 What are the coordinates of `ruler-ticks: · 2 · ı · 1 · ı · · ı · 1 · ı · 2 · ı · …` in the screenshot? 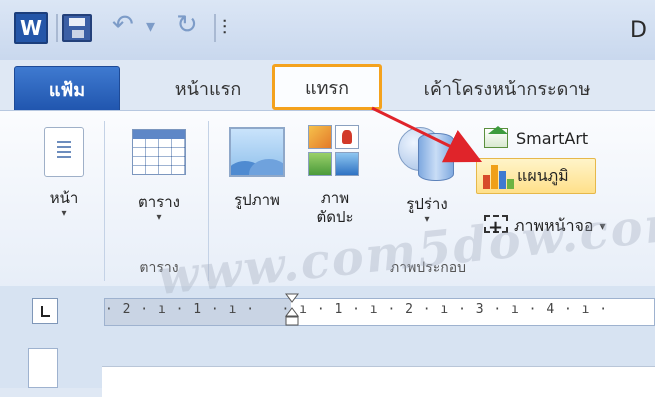 It's located at (357, 309).